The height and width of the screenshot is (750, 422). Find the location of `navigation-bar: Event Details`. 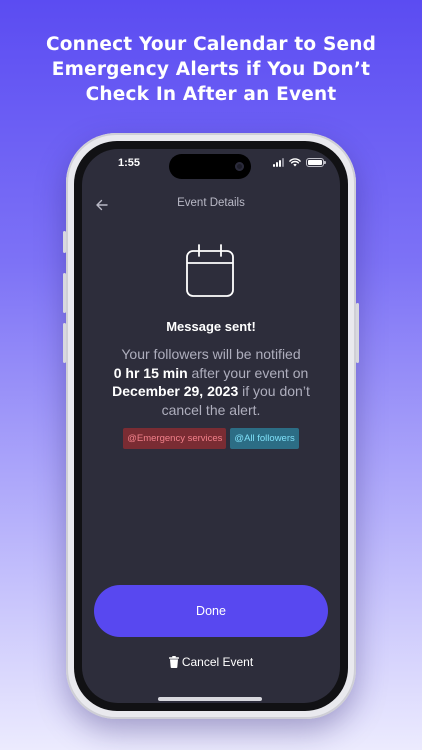

navigation-bar: Event Details is located at coordinates (211, 205).